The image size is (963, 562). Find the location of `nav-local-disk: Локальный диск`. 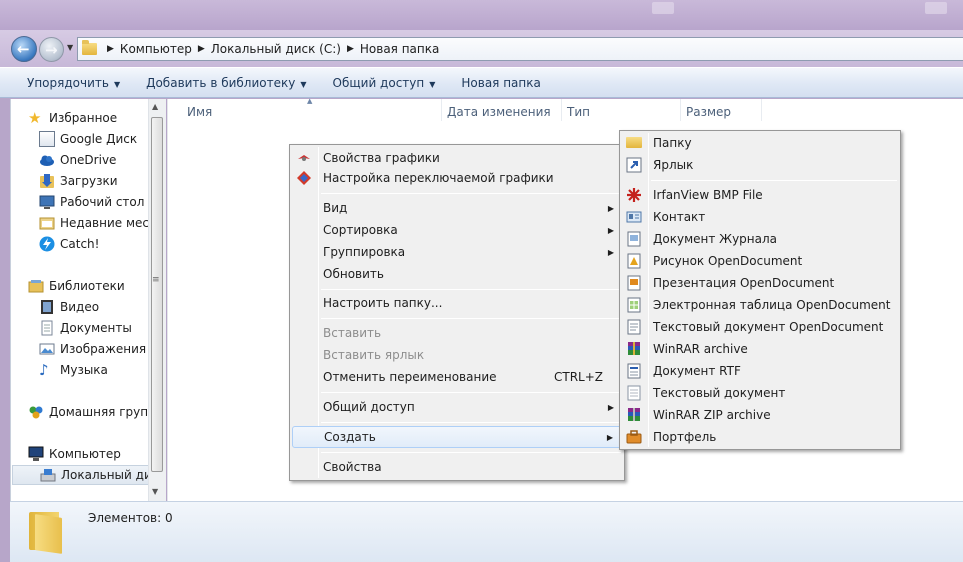

nav-local-disk: Локальный диск is located at coordinates (89, 475).